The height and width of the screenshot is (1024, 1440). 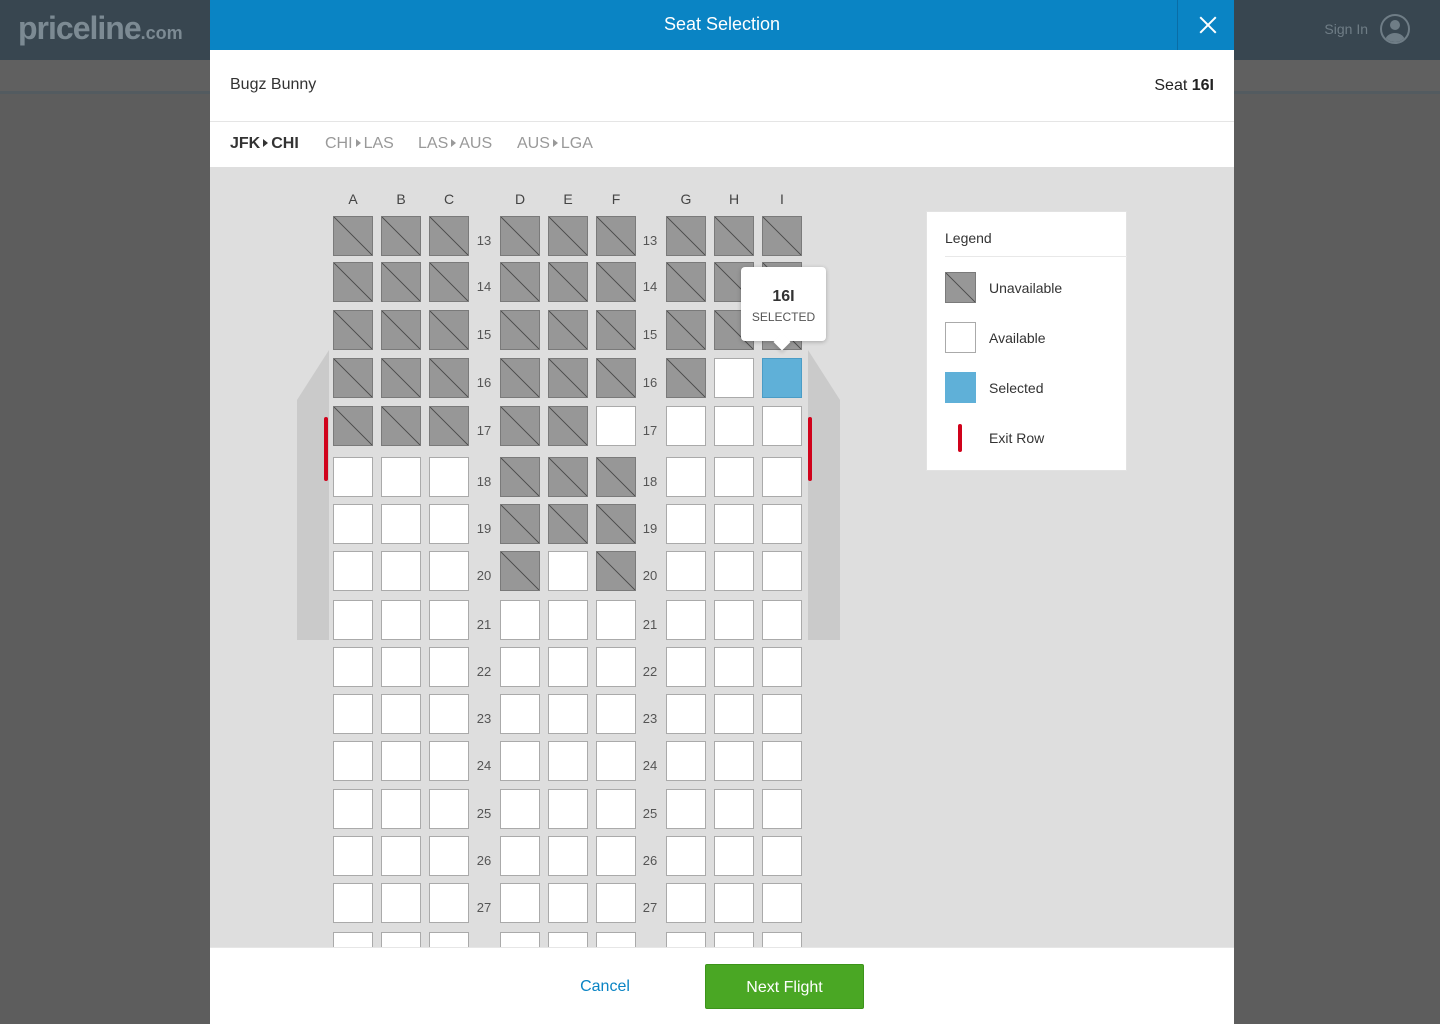 What do you see at coordinates (1035, 388) in the screenshot?
I see `legend-item-selected: Selected` at bounding box center [1035, 388].